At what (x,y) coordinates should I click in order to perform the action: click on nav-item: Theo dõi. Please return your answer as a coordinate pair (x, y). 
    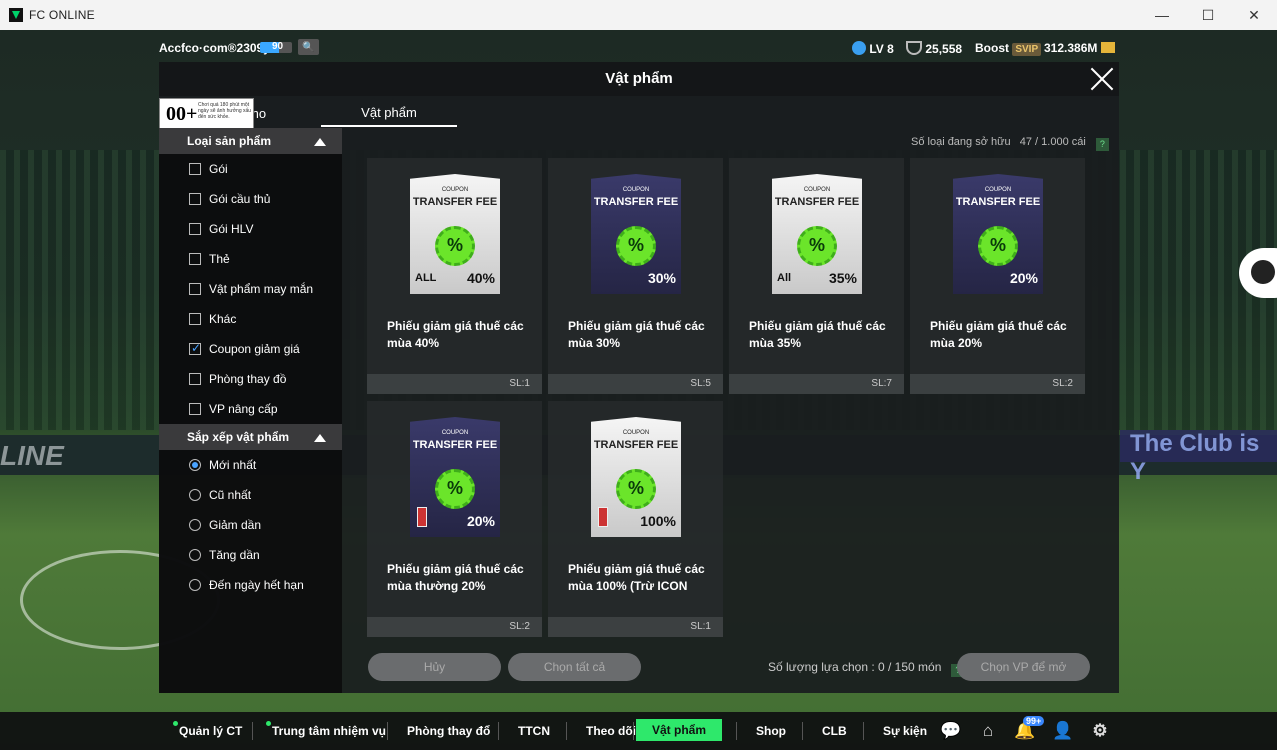
    Looking at the image, I should click on (611, 731).